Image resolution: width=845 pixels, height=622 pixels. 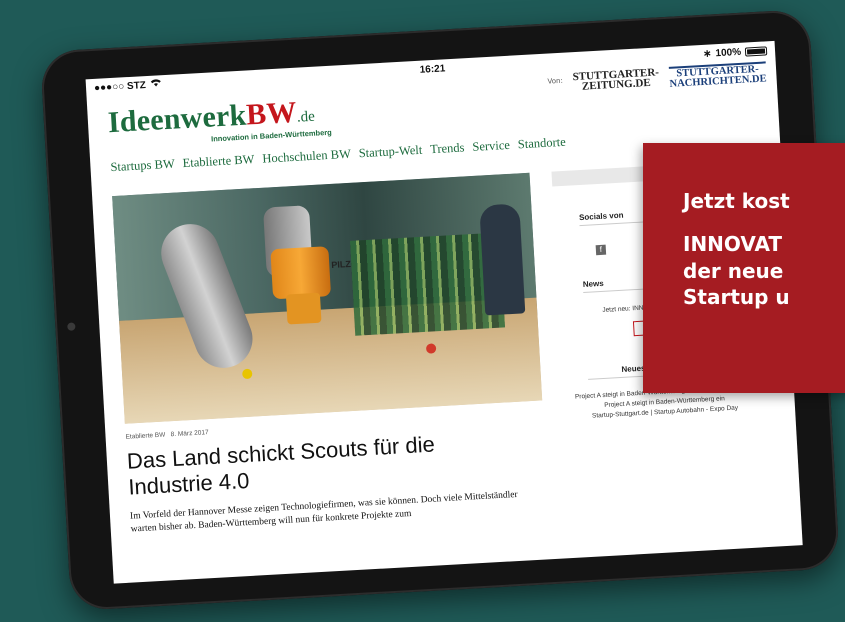 I want to click on nav-item-startups-bw: Startups BW, so click(x=142, y=166).